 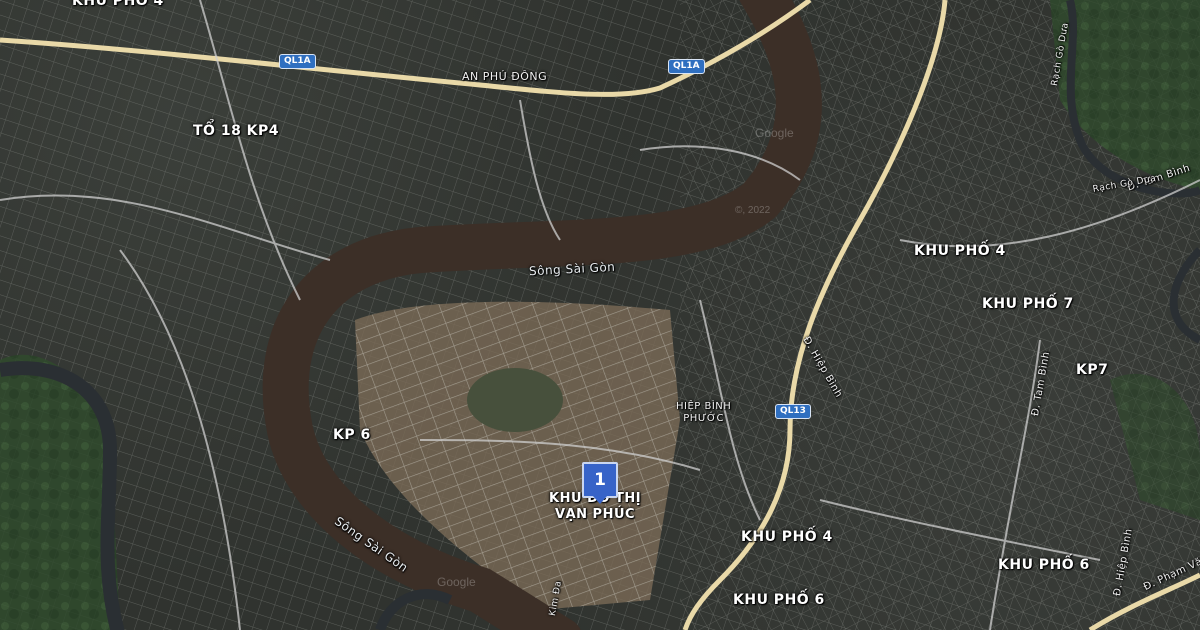 I want to click on area-label-khu-pho-7: KHU PHỐ 7, so click(x=1028, y=304).